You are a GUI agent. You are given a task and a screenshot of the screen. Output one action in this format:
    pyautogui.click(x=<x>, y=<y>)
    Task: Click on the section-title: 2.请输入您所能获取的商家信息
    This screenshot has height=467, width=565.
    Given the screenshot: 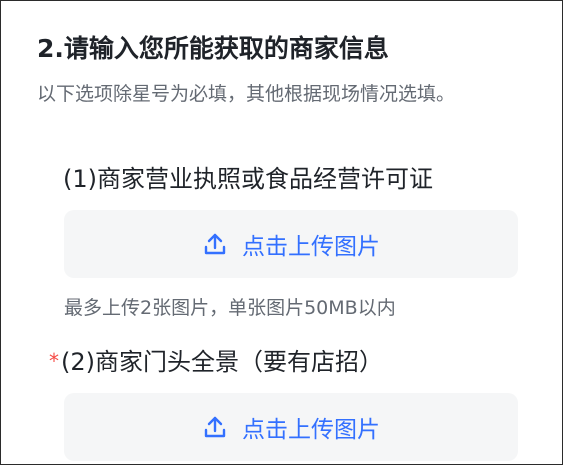 What is the action you would take?
    pyautogui.click(x=213, y=48)
    